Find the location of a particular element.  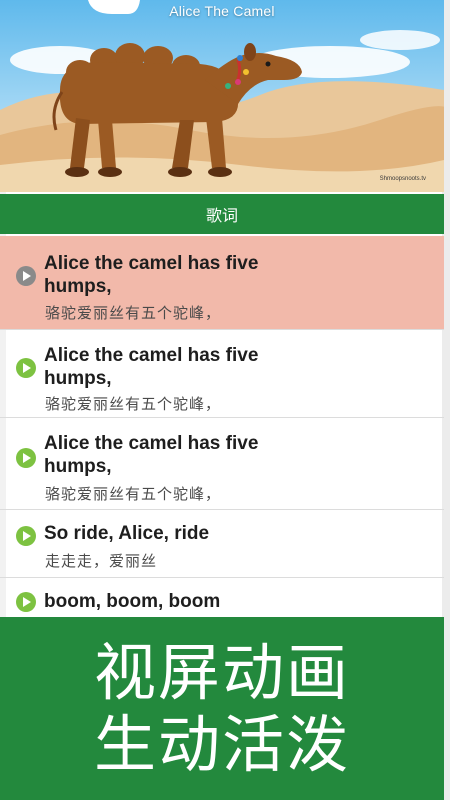

promo-line-1: 视屏动画 is located at coordinates (221, 672).